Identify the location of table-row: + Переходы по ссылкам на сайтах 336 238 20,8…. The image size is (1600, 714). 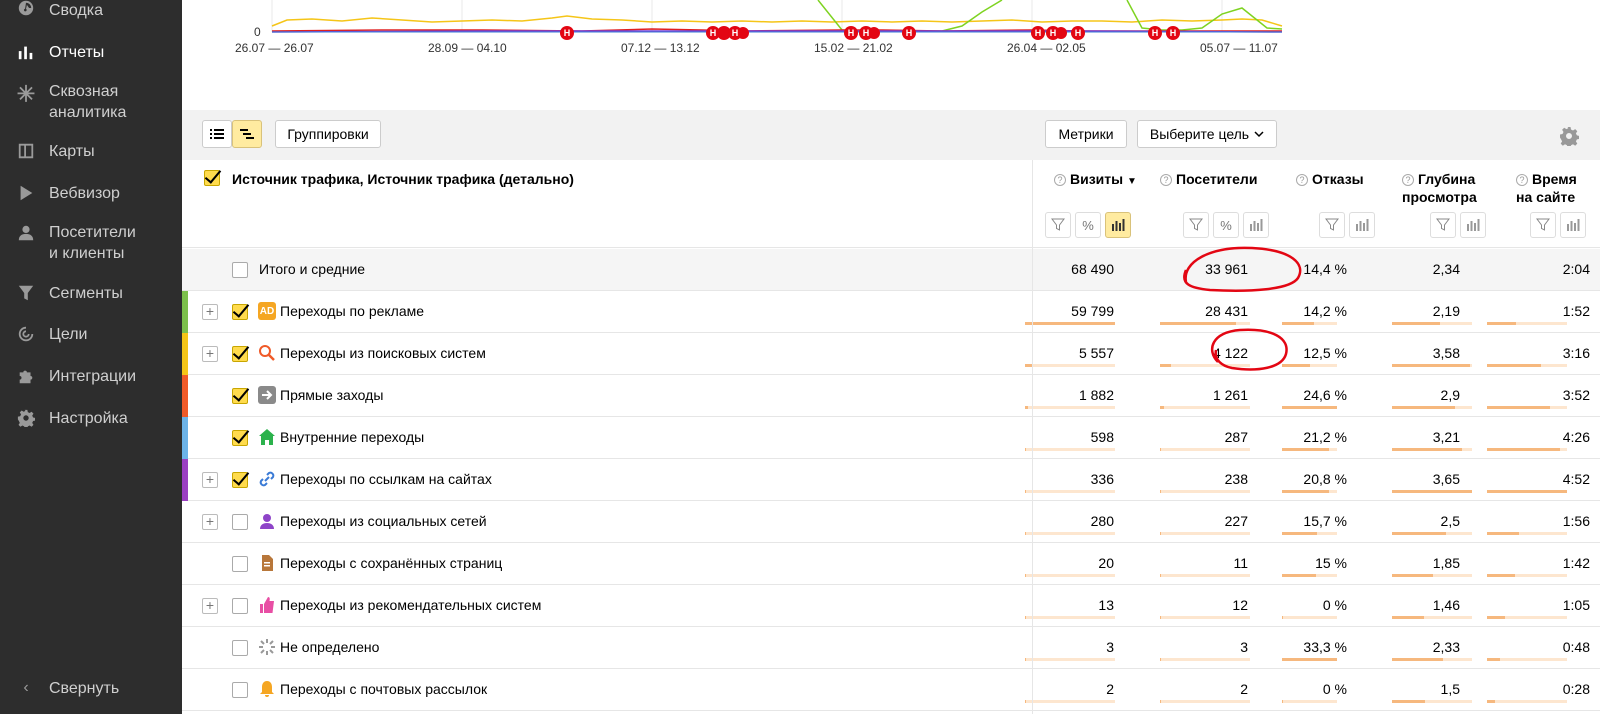
(891, 480).